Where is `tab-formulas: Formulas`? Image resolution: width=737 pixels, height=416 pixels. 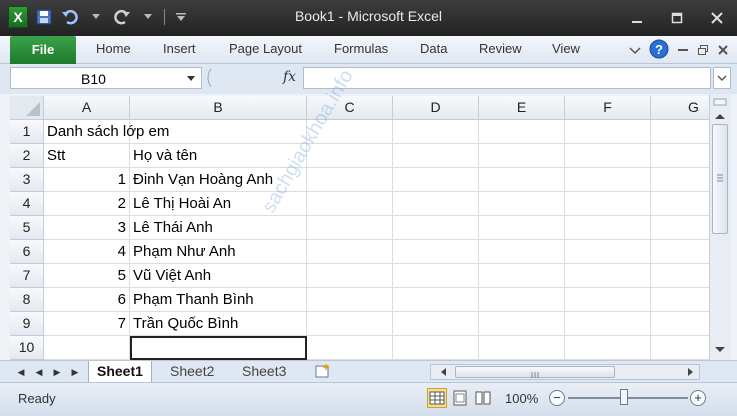 tab-formulas: Formulas is located at coordinates (361, 50).